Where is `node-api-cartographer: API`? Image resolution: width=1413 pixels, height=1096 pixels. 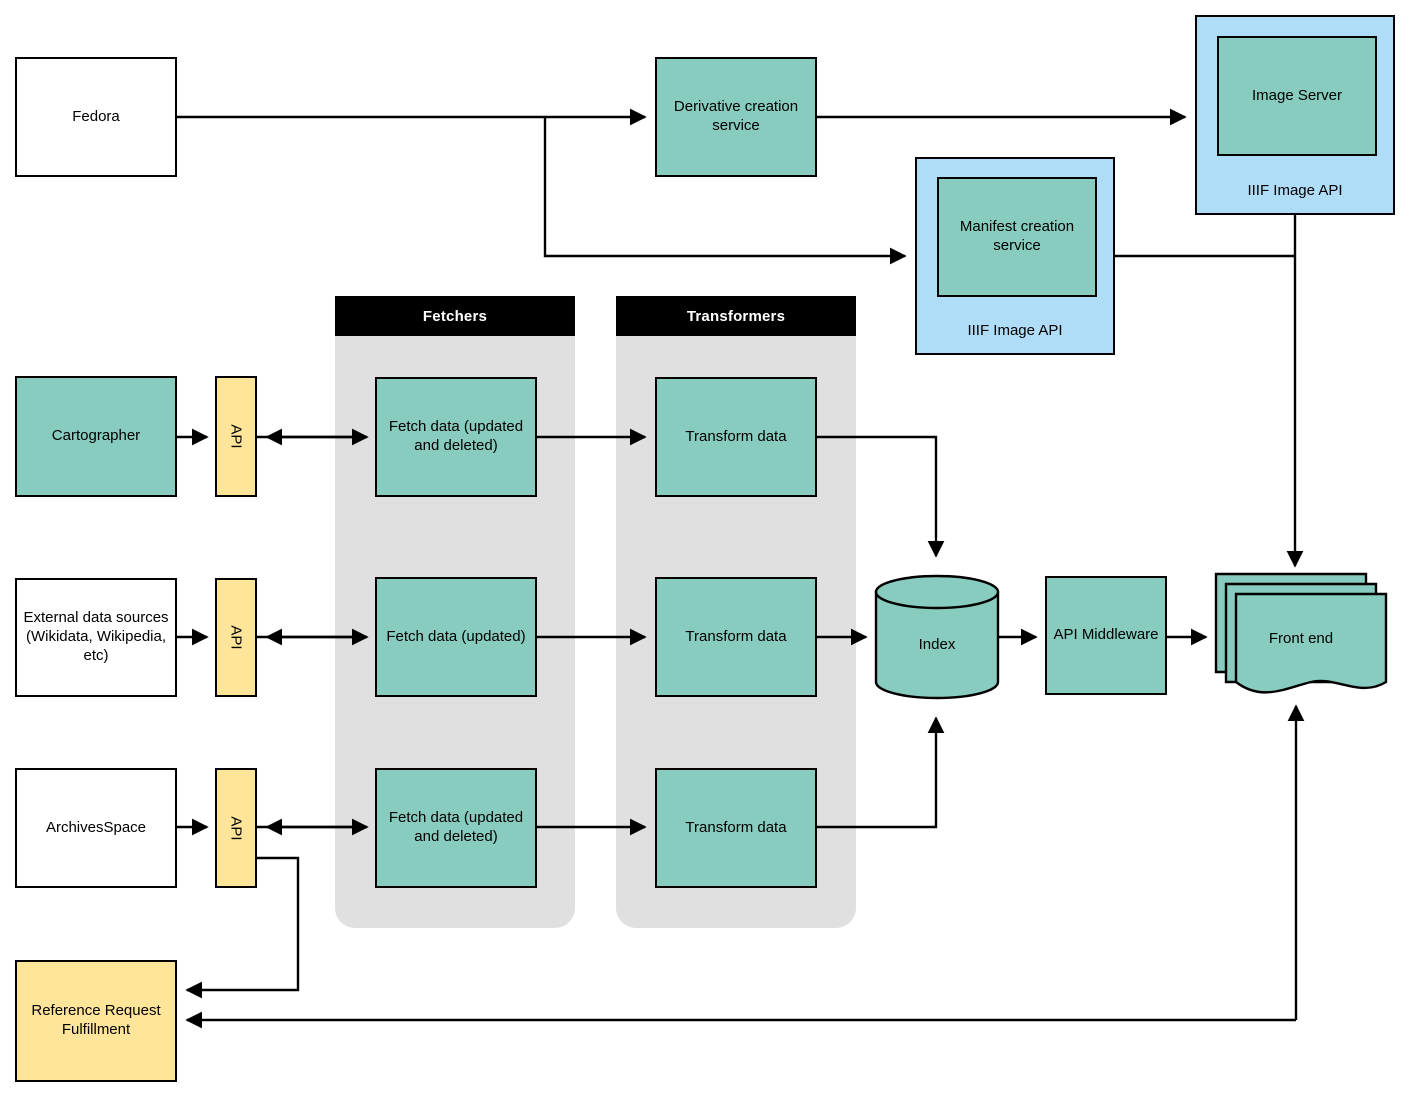 node-api-cartographer: API is located at coordinates (236, 436).